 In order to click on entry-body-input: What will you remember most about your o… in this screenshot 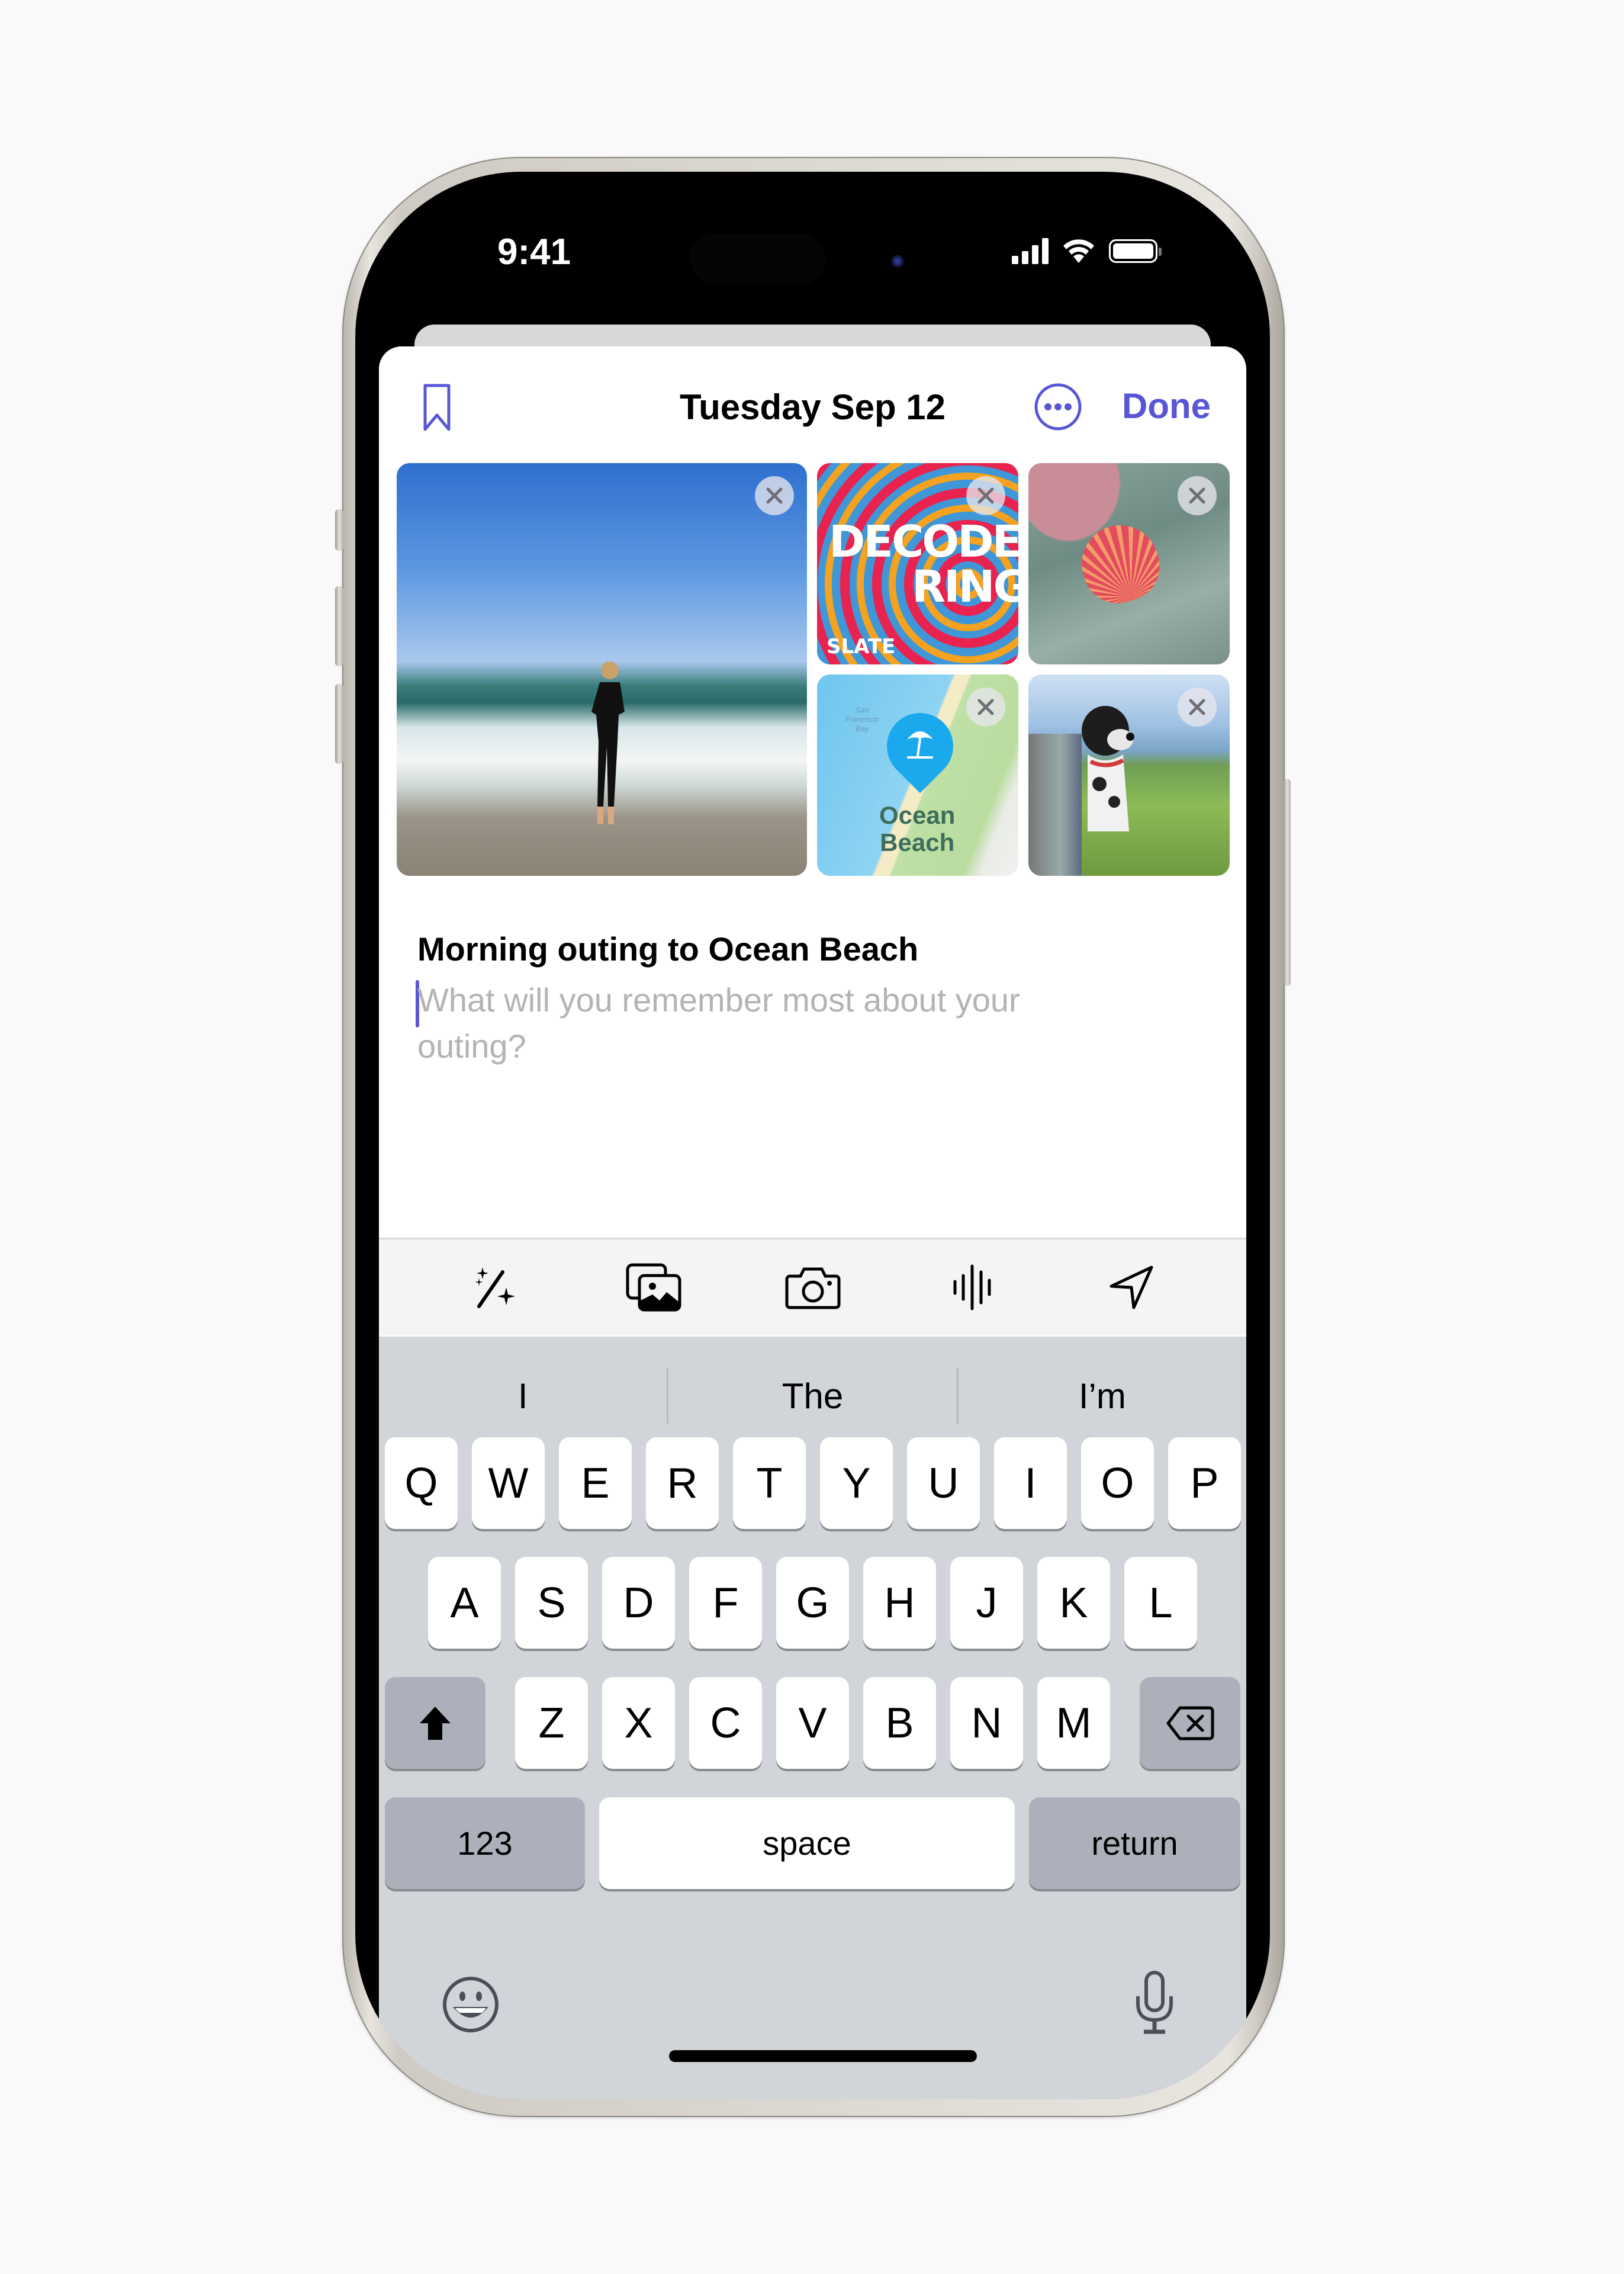, I will do `click(772, 1023)`.